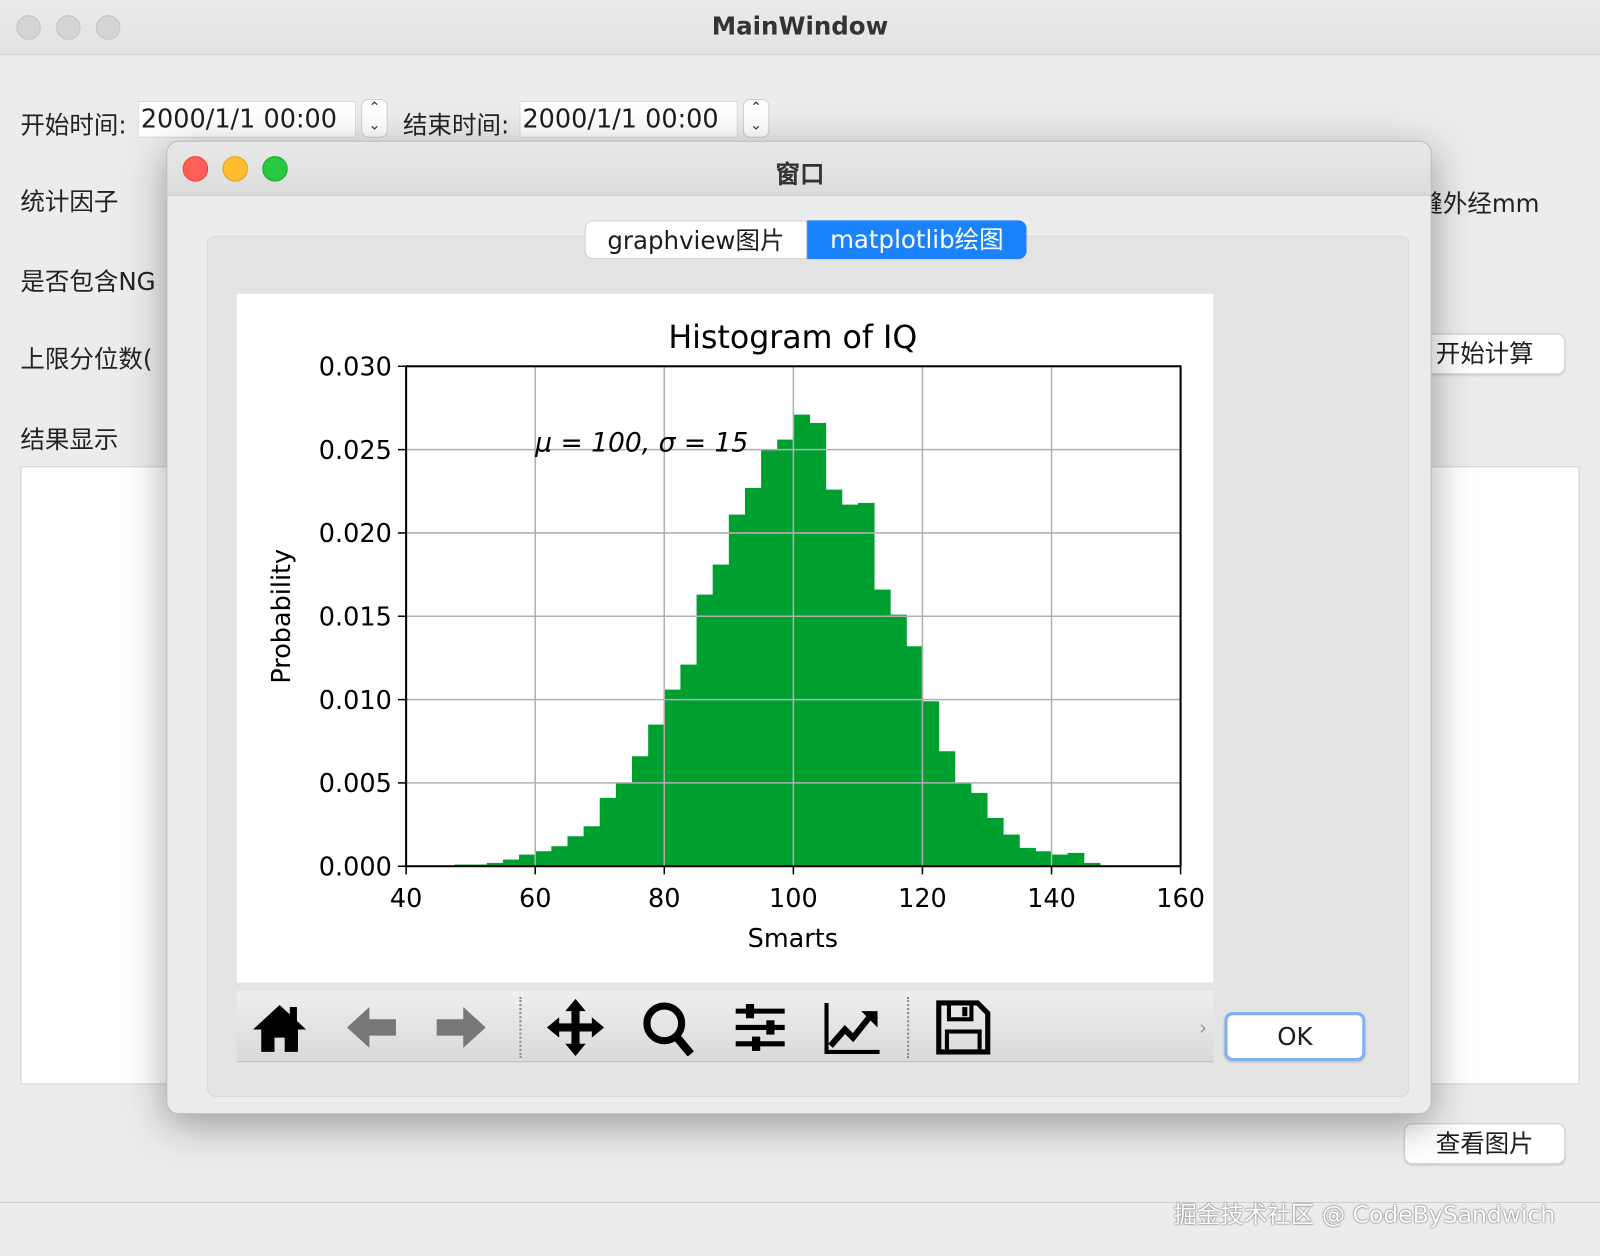 This screenshot has height=1256, width=1600. I want to click on stats-annotation: μ = 100, σ = 15, so click(641, 443).